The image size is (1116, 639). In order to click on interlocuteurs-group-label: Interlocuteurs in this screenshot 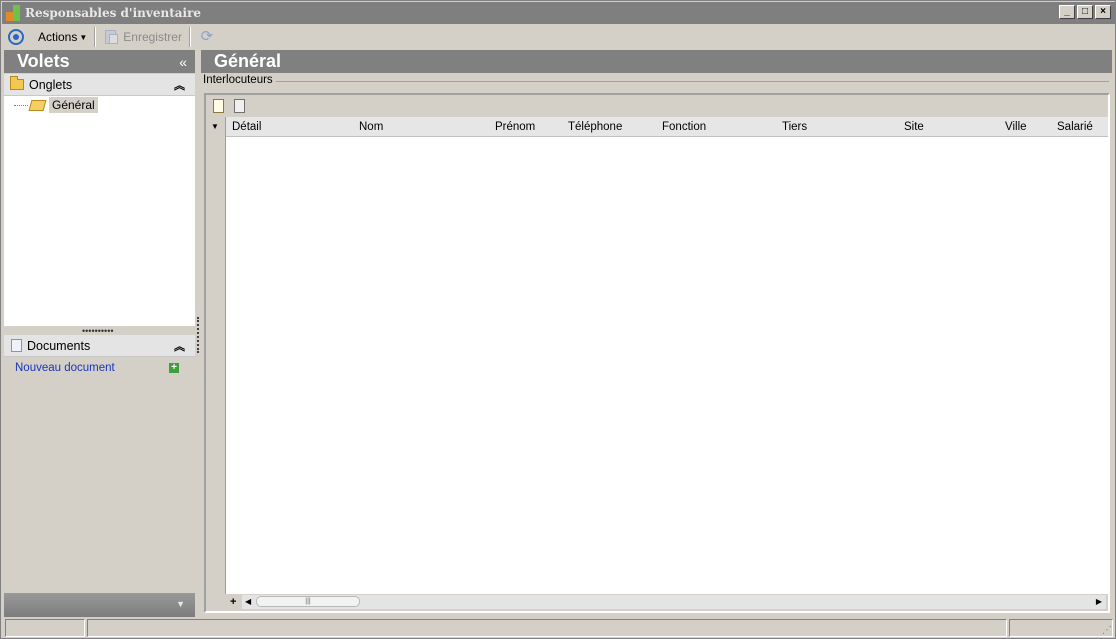, I will do `click(239, 80)`.